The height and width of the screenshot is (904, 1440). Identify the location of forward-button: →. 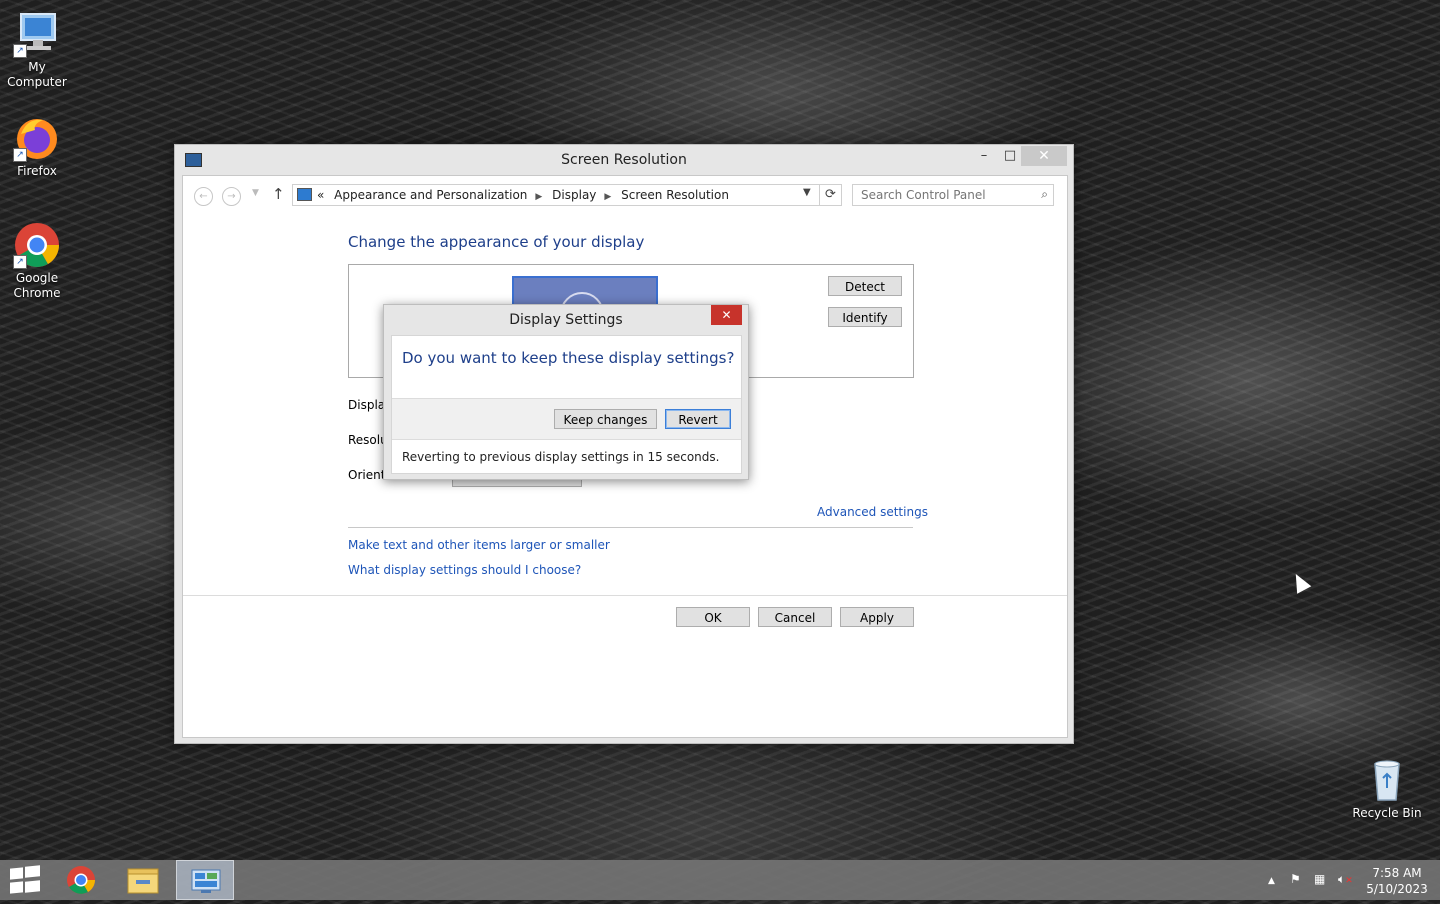
(231, 196).